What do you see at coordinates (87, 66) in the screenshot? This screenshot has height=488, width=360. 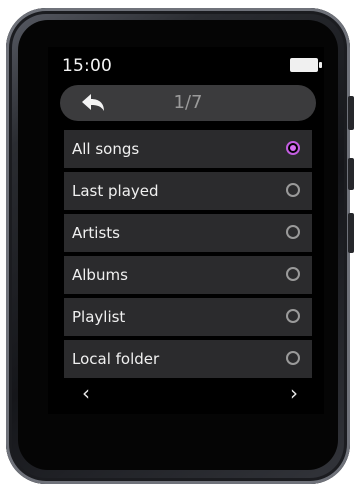 I see `clock-time: 15:00` at bounding box center [87, 66].